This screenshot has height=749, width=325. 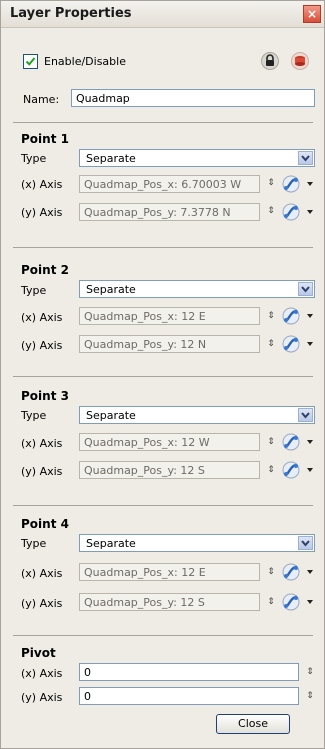 What do you see at coordinates (162, 14) in the screenshot?
I see `title-bar: Layer Properties ×` at bounding box center [162, 14].